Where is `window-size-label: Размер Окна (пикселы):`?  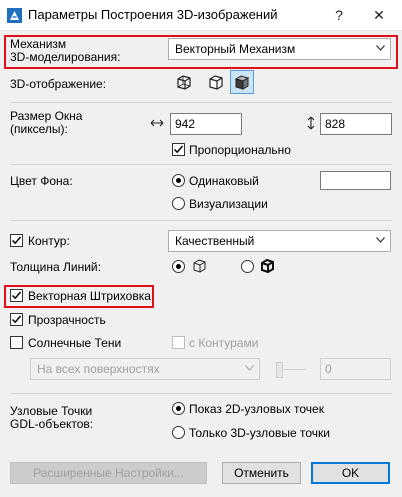 window-size-label: Размер Окна (пикселы): is located at coordinates (46, 122).